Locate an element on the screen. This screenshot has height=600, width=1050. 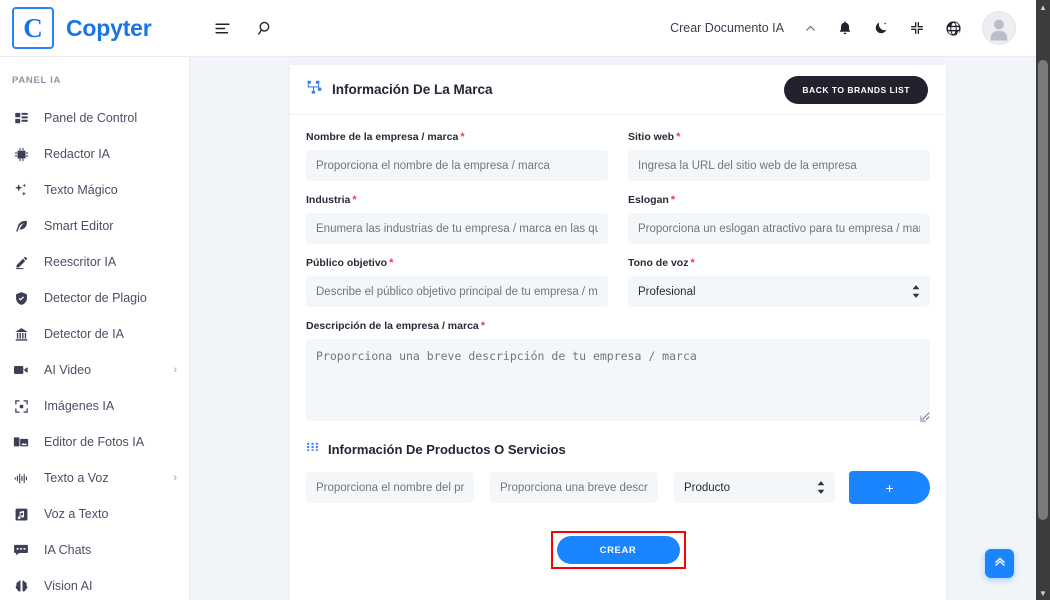
brand-logo: C Copyter is located at coordinates (95, 28).